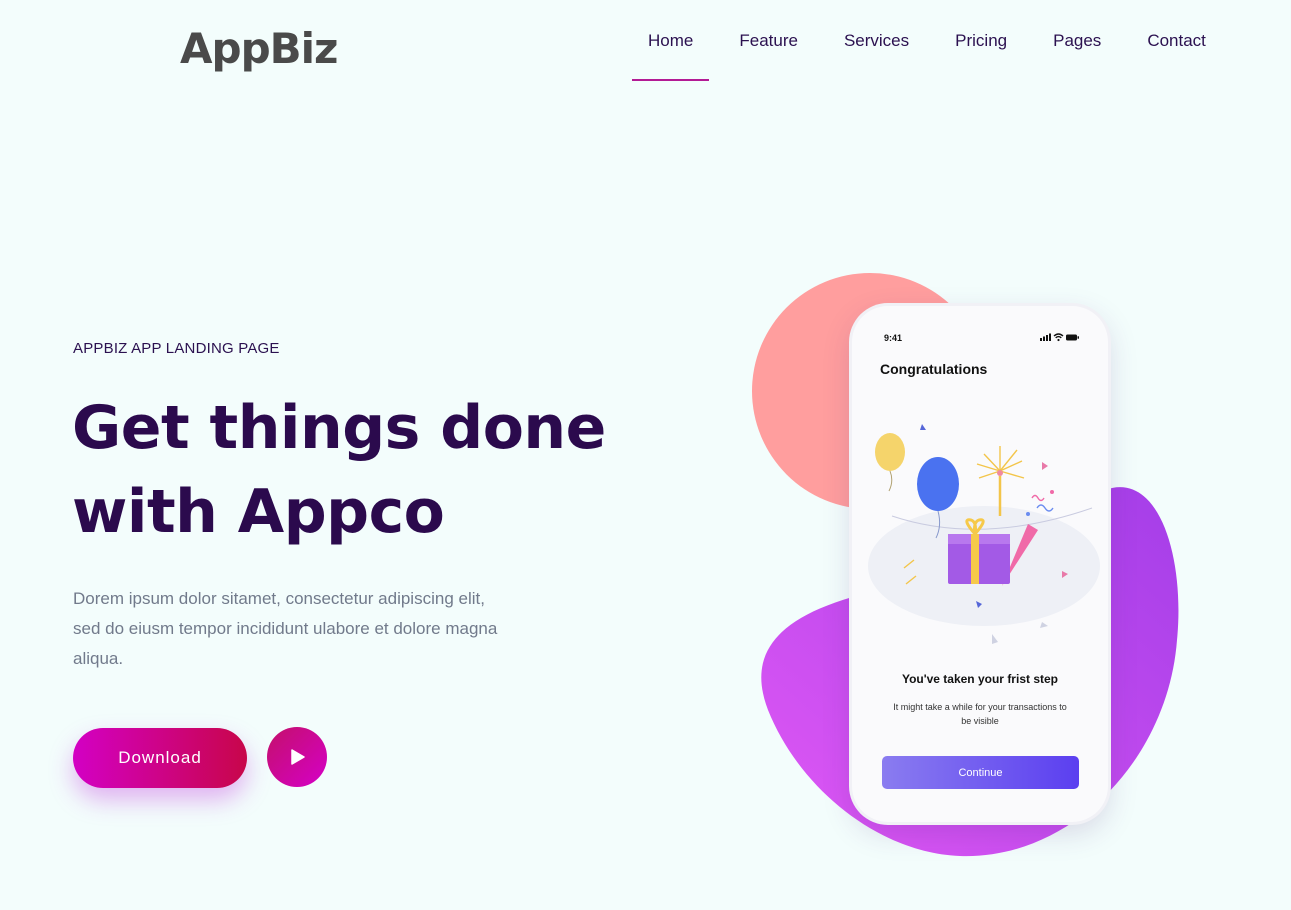 The image size is (1291, 910). What do you see at coordinates (339, 428) in the screenshot?
I see `headline-line-1: Get things done` at bounding box center [339, 428].